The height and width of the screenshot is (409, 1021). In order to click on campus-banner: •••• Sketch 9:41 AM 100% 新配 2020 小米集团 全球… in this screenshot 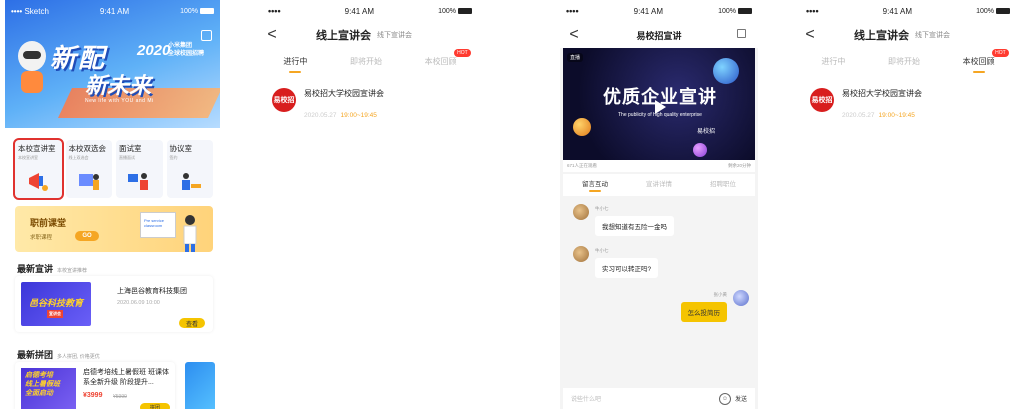, I will do `click(112, 64)`.